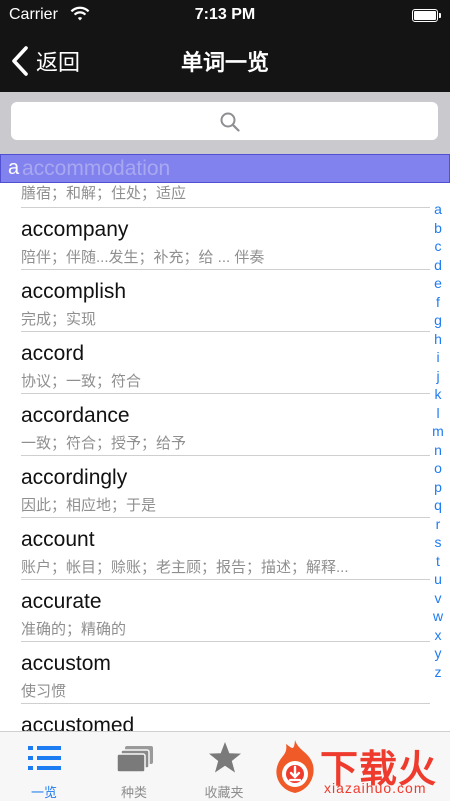  What do you see at coordinates (74, 291) in the screenshot?
I see `word-english: accomplish` at bounding box center [74, 291].